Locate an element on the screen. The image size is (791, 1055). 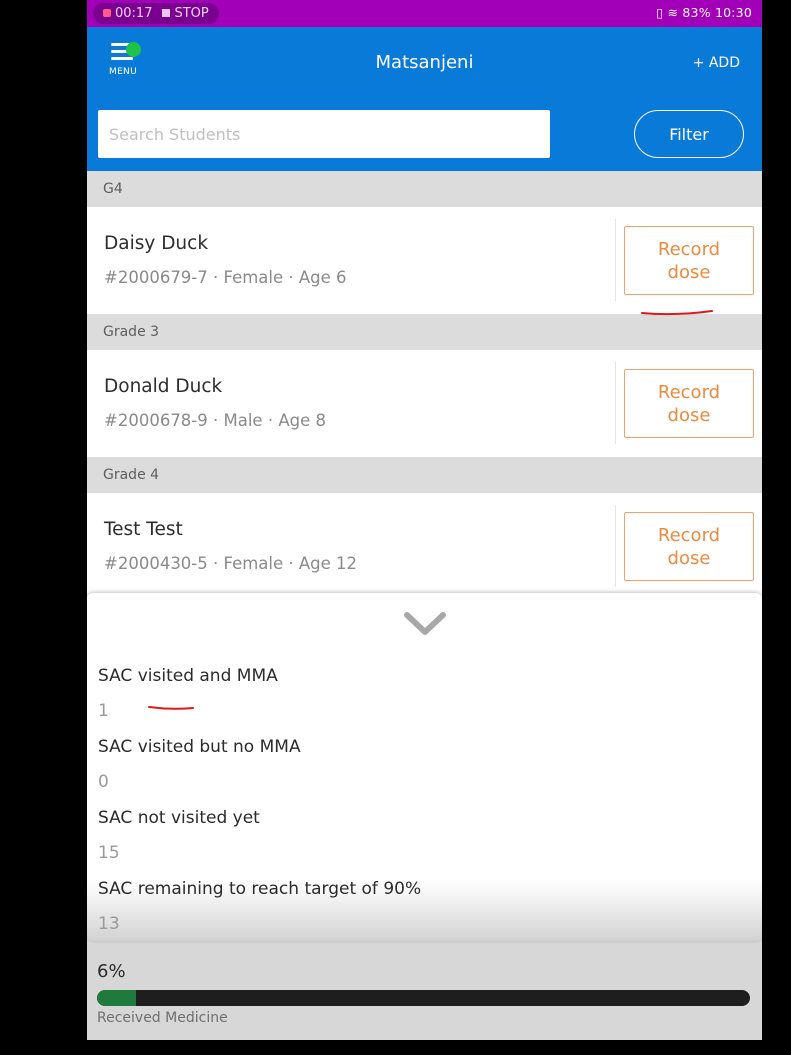
wifi-icon: ≋ is located at coordinates (673, 12).